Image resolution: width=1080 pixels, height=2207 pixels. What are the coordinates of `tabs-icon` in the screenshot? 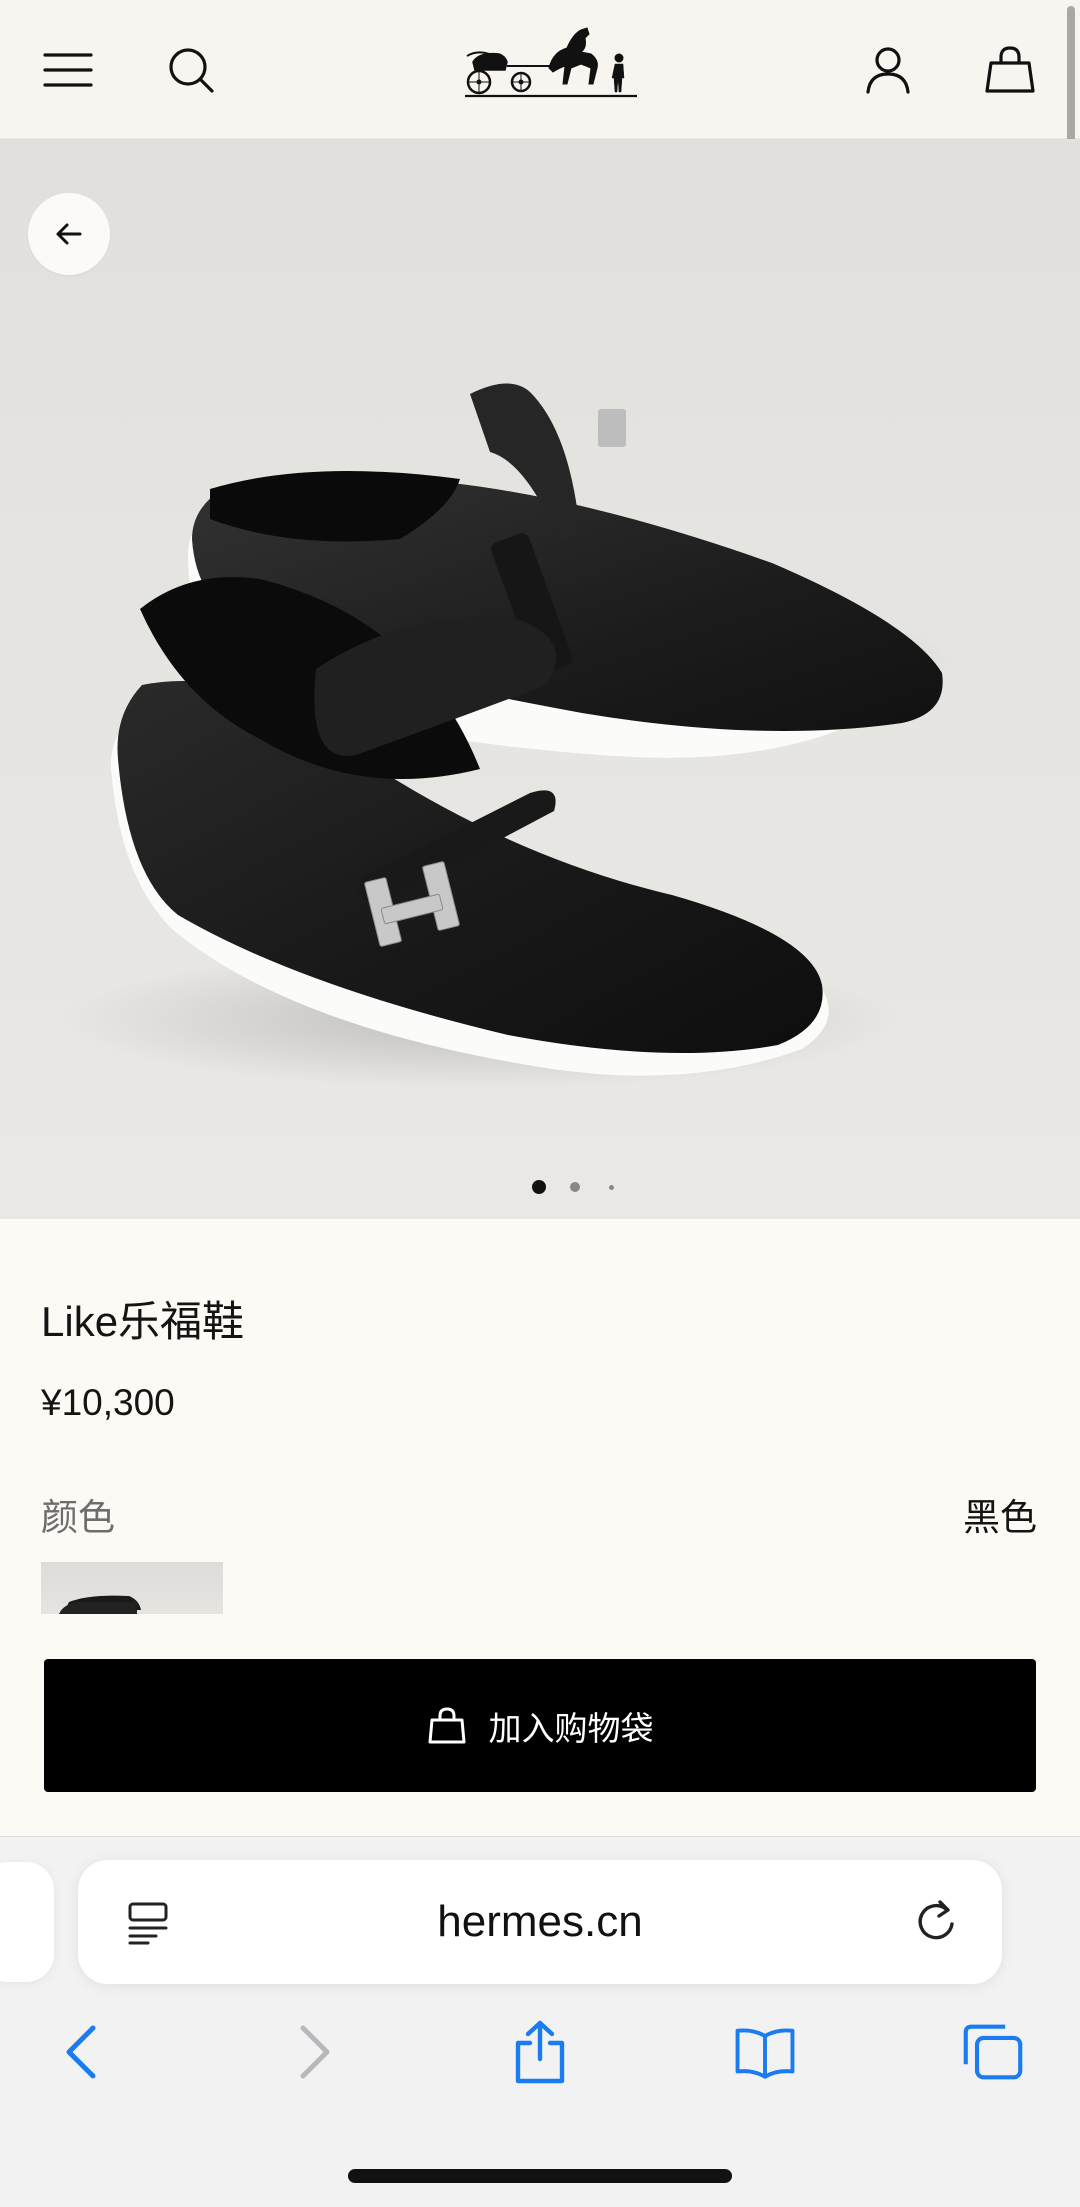 It's located at (993, 2052).